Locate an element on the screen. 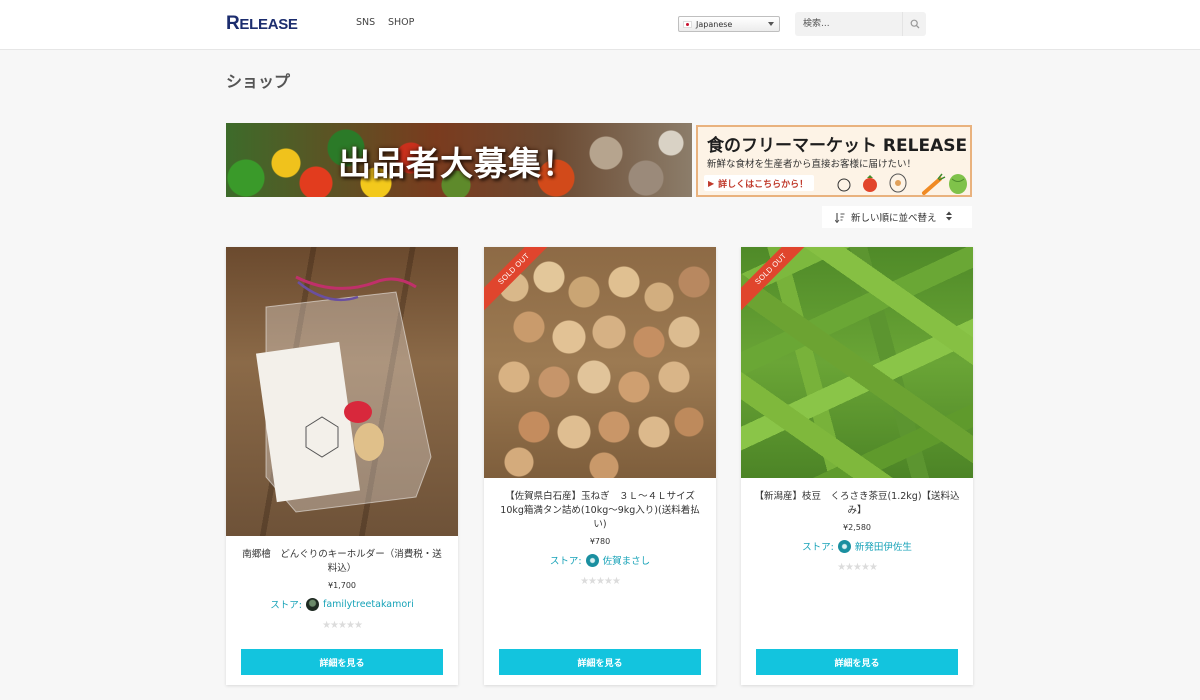  product-store: ストア: 佐賀まさし is located at coordinates (600, 560).